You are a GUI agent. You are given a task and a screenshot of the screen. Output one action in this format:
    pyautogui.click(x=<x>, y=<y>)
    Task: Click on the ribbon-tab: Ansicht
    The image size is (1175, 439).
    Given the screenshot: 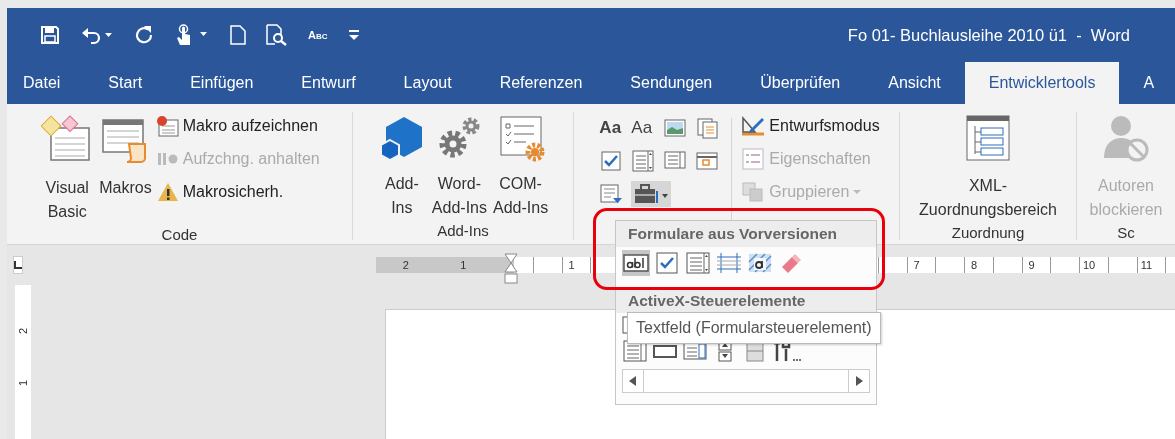 What is the action you would take?
    pyautogui.click(x=914, y=83)
    